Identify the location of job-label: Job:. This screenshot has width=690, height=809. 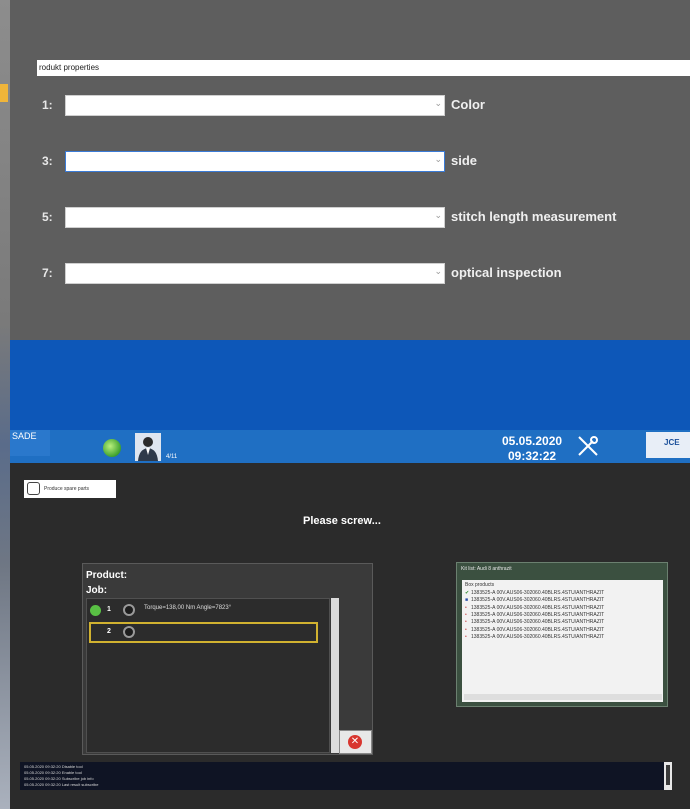
(97, 590).